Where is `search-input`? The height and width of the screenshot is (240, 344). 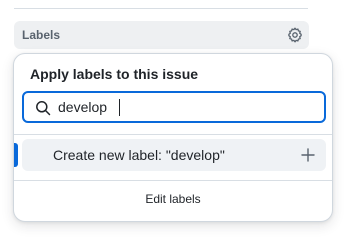 search-input is located at coordinates (185, 107).